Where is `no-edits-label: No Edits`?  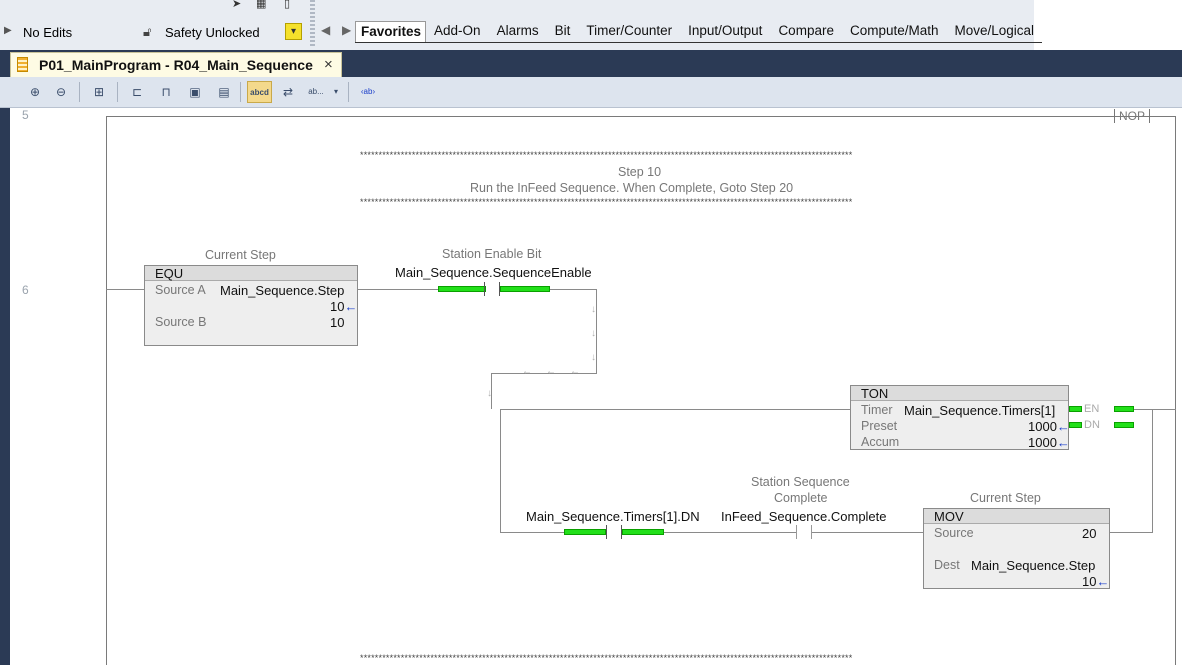
no-edits-label: No Edits is located at coordinates (48, 32).